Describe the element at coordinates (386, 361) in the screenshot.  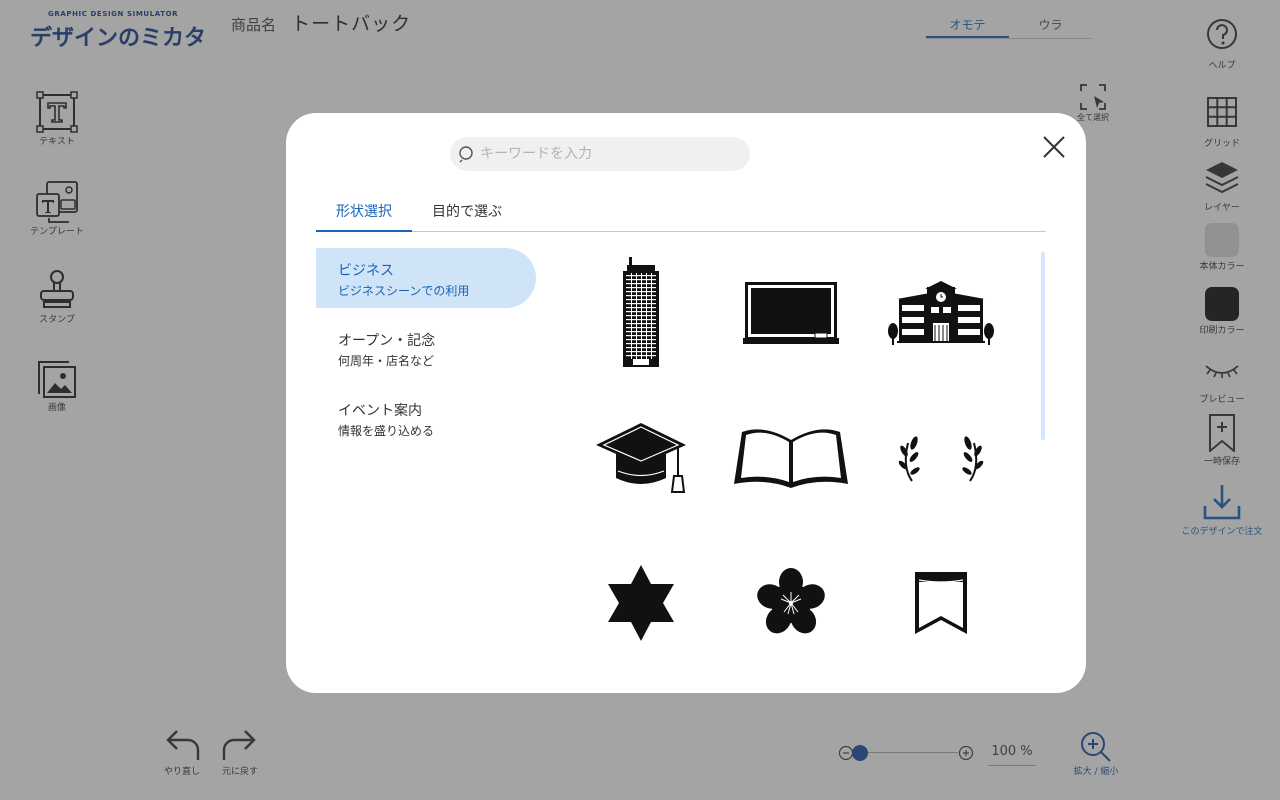
I see `category-subtitle: 何周年・店名など` at that location.